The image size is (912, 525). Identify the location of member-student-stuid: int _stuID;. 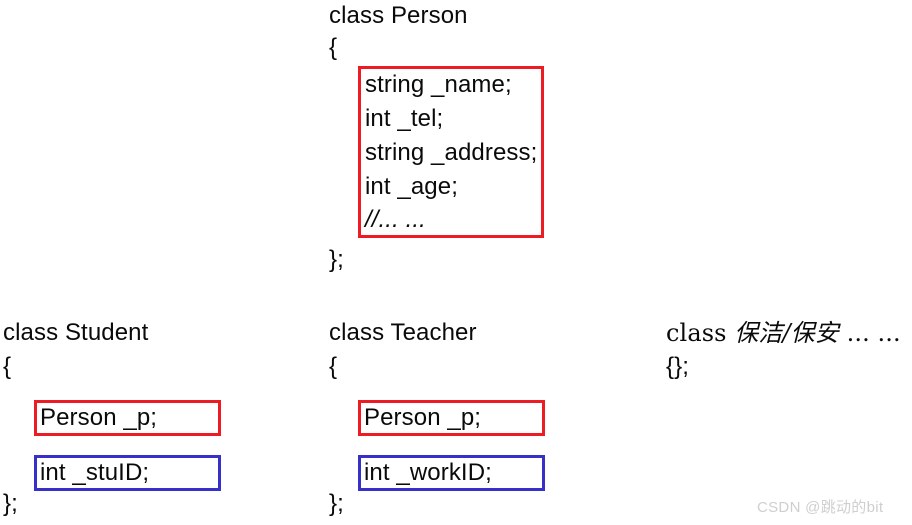
(95, 472).